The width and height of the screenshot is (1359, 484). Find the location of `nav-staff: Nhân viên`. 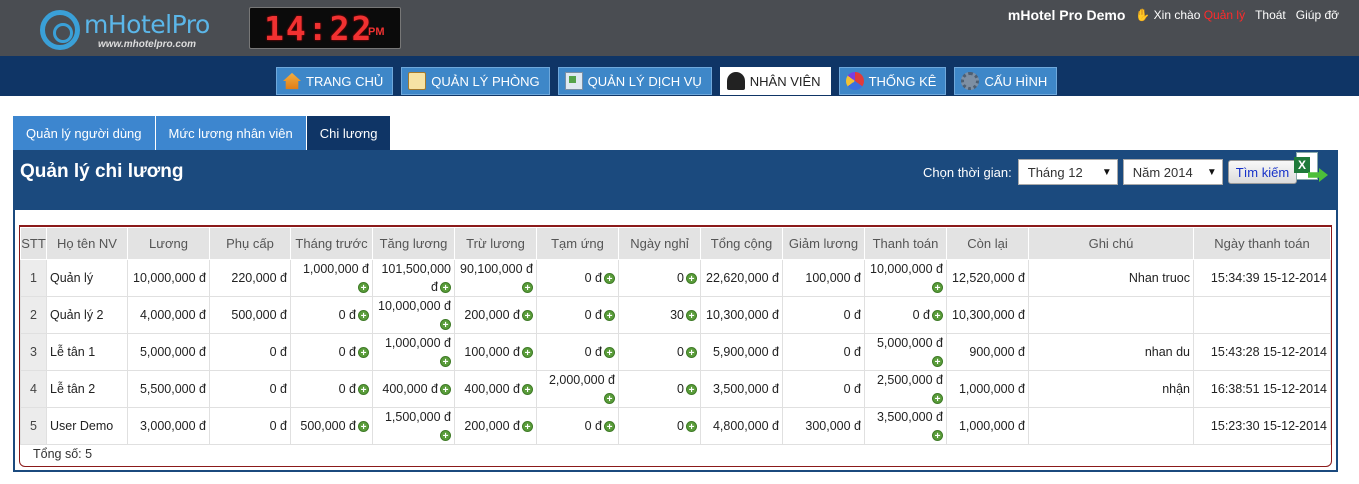

nav-staff: Nhân viên is located at coordinates (775, 81).